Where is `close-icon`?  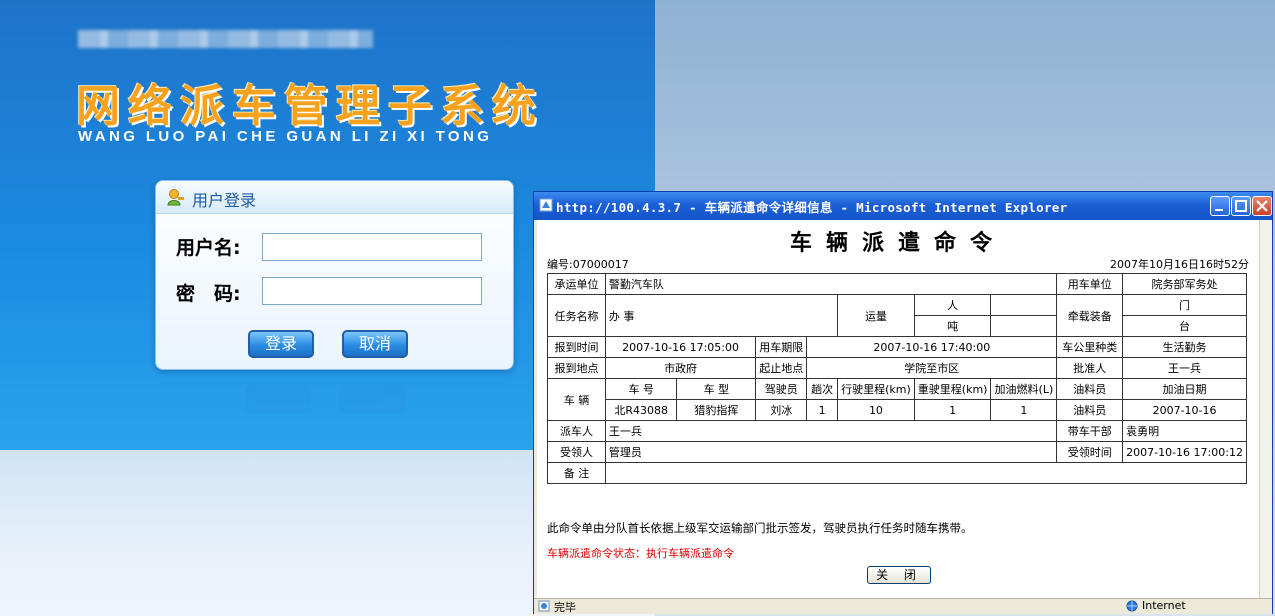
close-icon is located at coordinates (1262, 206).